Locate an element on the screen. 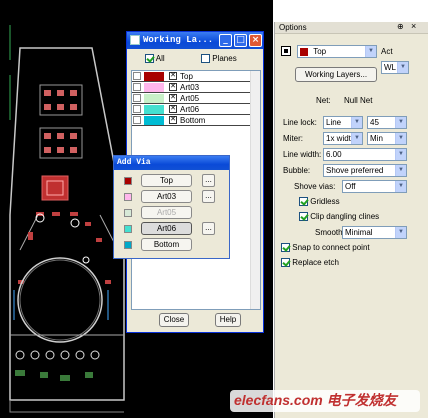 The width and height of the screenshot is (428, 418). net-label: Net: is located at coordinates (323, 100).